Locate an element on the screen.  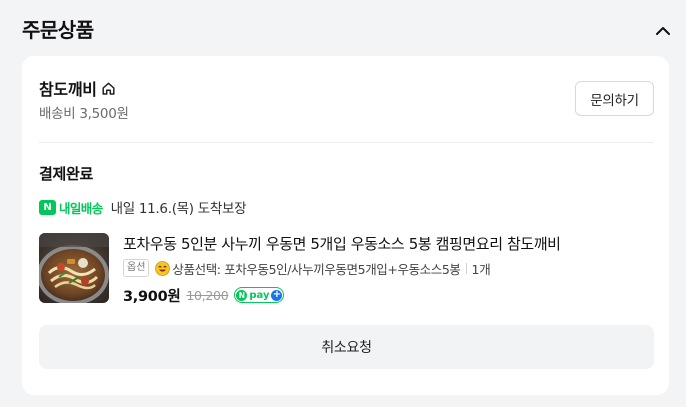
product-title: 포차우동 5인분 사누끼 우동면 5개입 우동소스 5봉 캠핑면요리 참도깨비 is located at coordinates (342, 243).